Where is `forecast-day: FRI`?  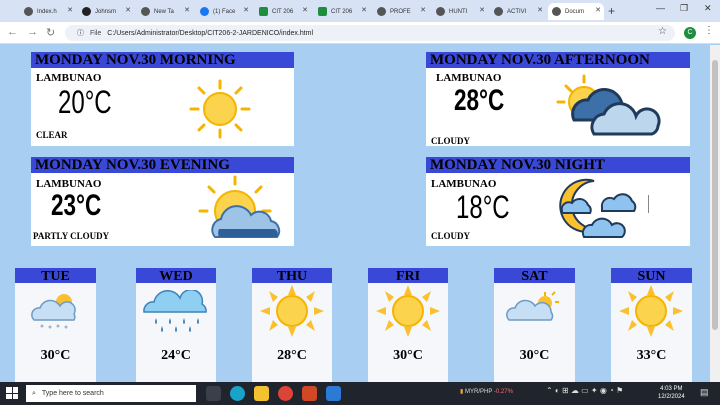
forecast-day: FRI is located at coordinates (408, 276).